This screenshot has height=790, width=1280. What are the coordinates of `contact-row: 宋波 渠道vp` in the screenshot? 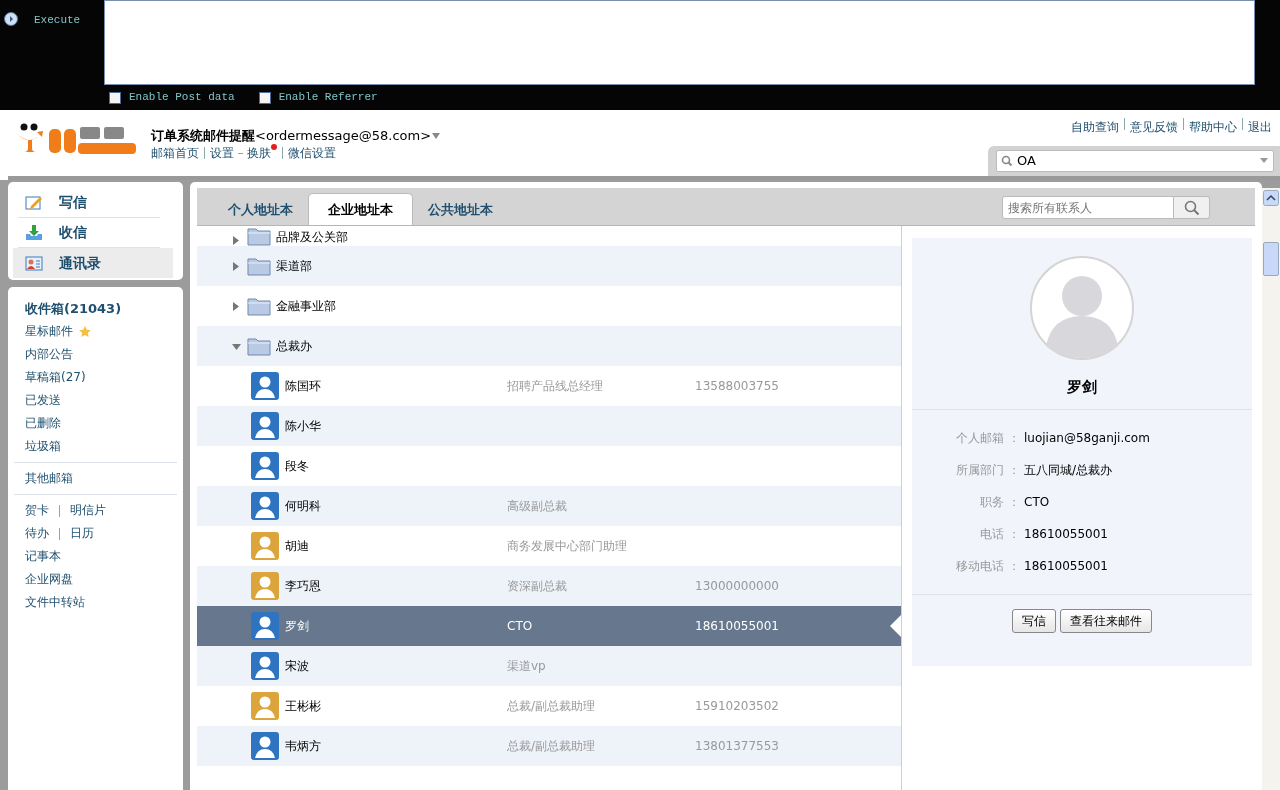 It's located at (549, 666).